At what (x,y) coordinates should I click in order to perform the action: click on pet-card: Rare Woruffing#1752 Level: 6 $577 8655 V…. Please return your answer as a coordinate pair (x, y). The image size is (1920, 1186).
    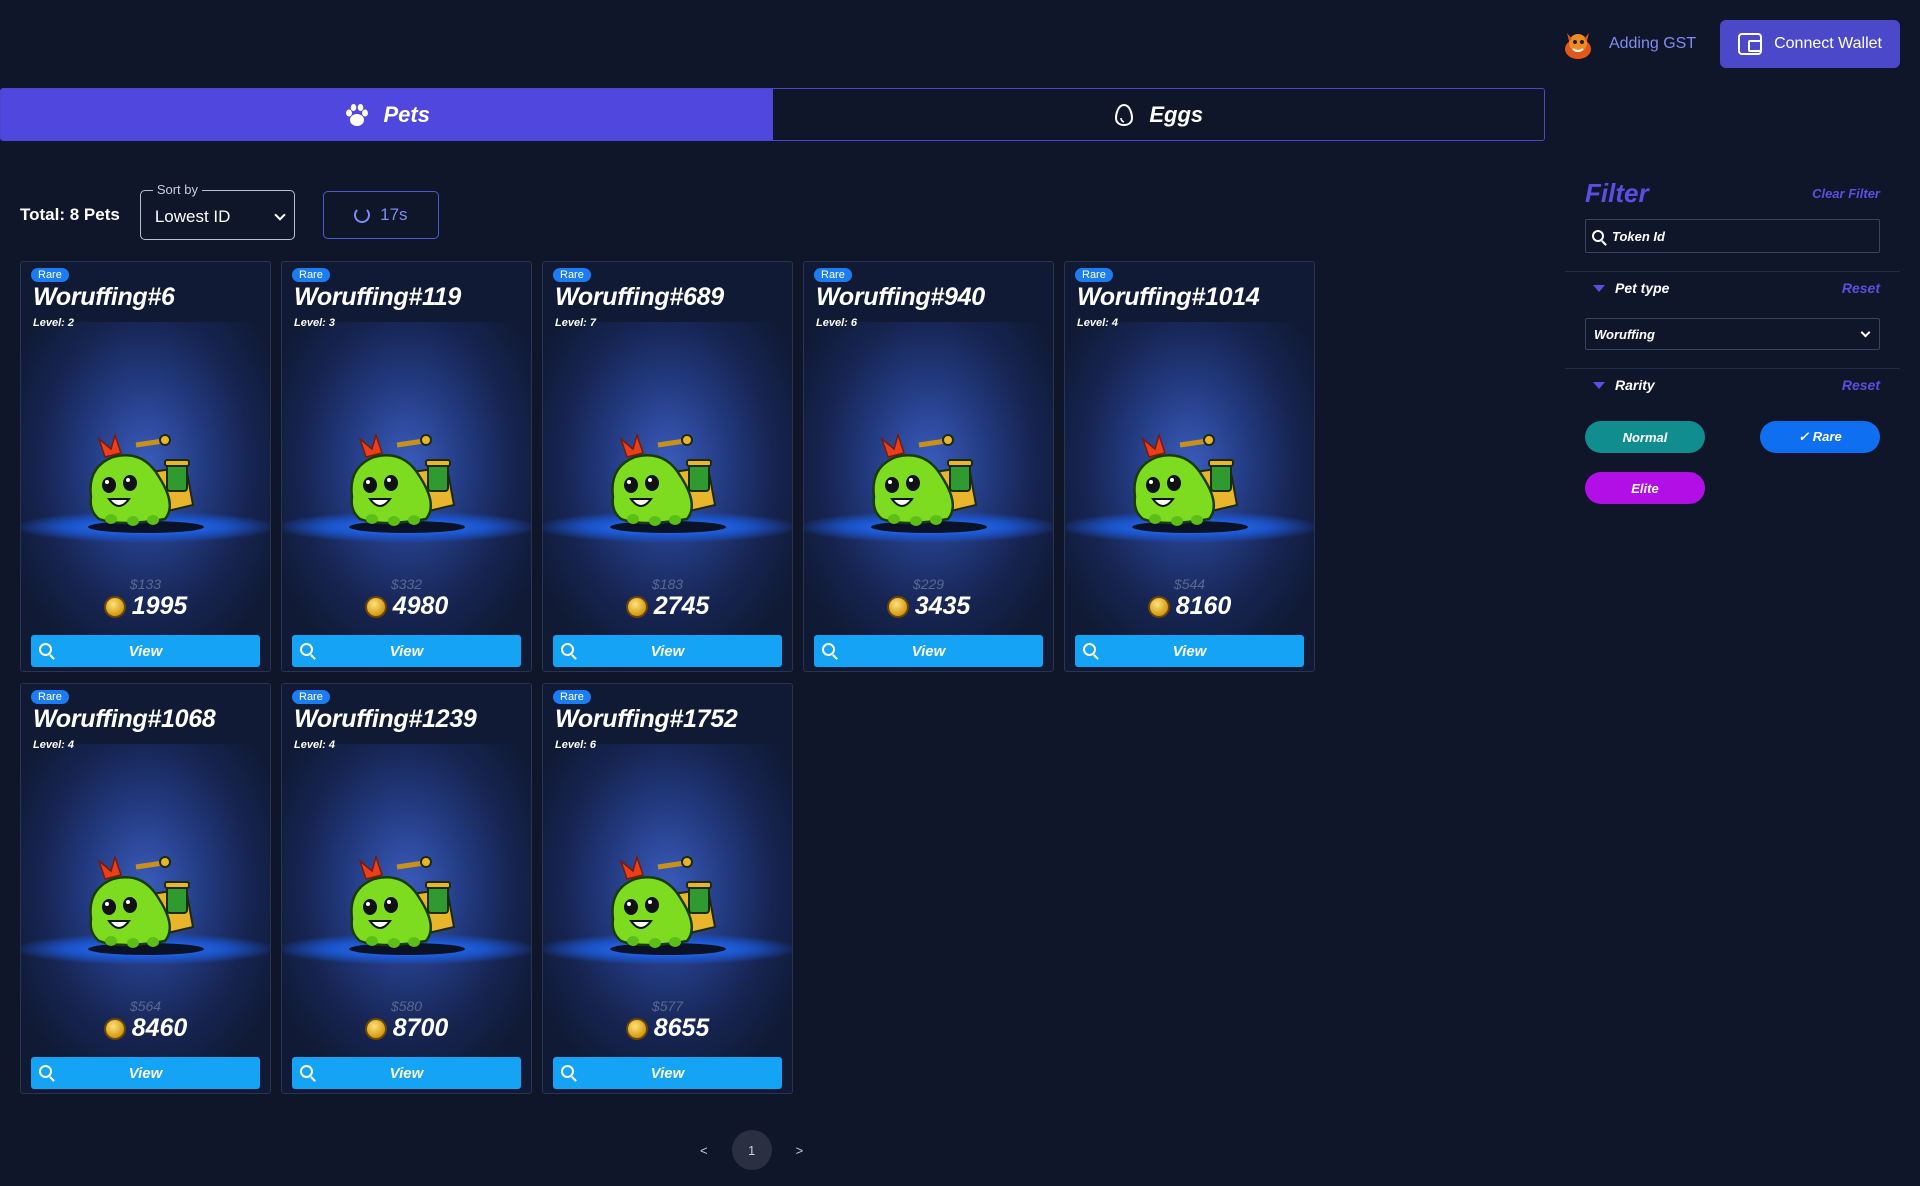
    Looking at the image, I should click on (667, 888).